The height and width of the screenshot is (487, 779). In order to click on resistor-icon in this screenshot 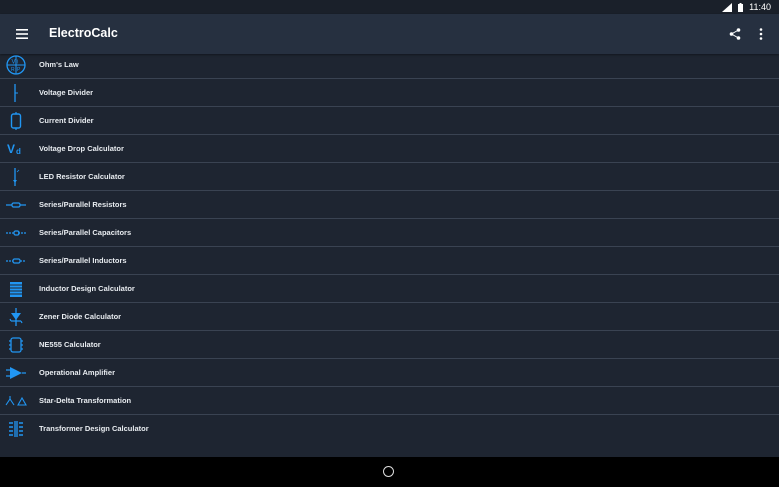, I will do `click(16, 205)`.